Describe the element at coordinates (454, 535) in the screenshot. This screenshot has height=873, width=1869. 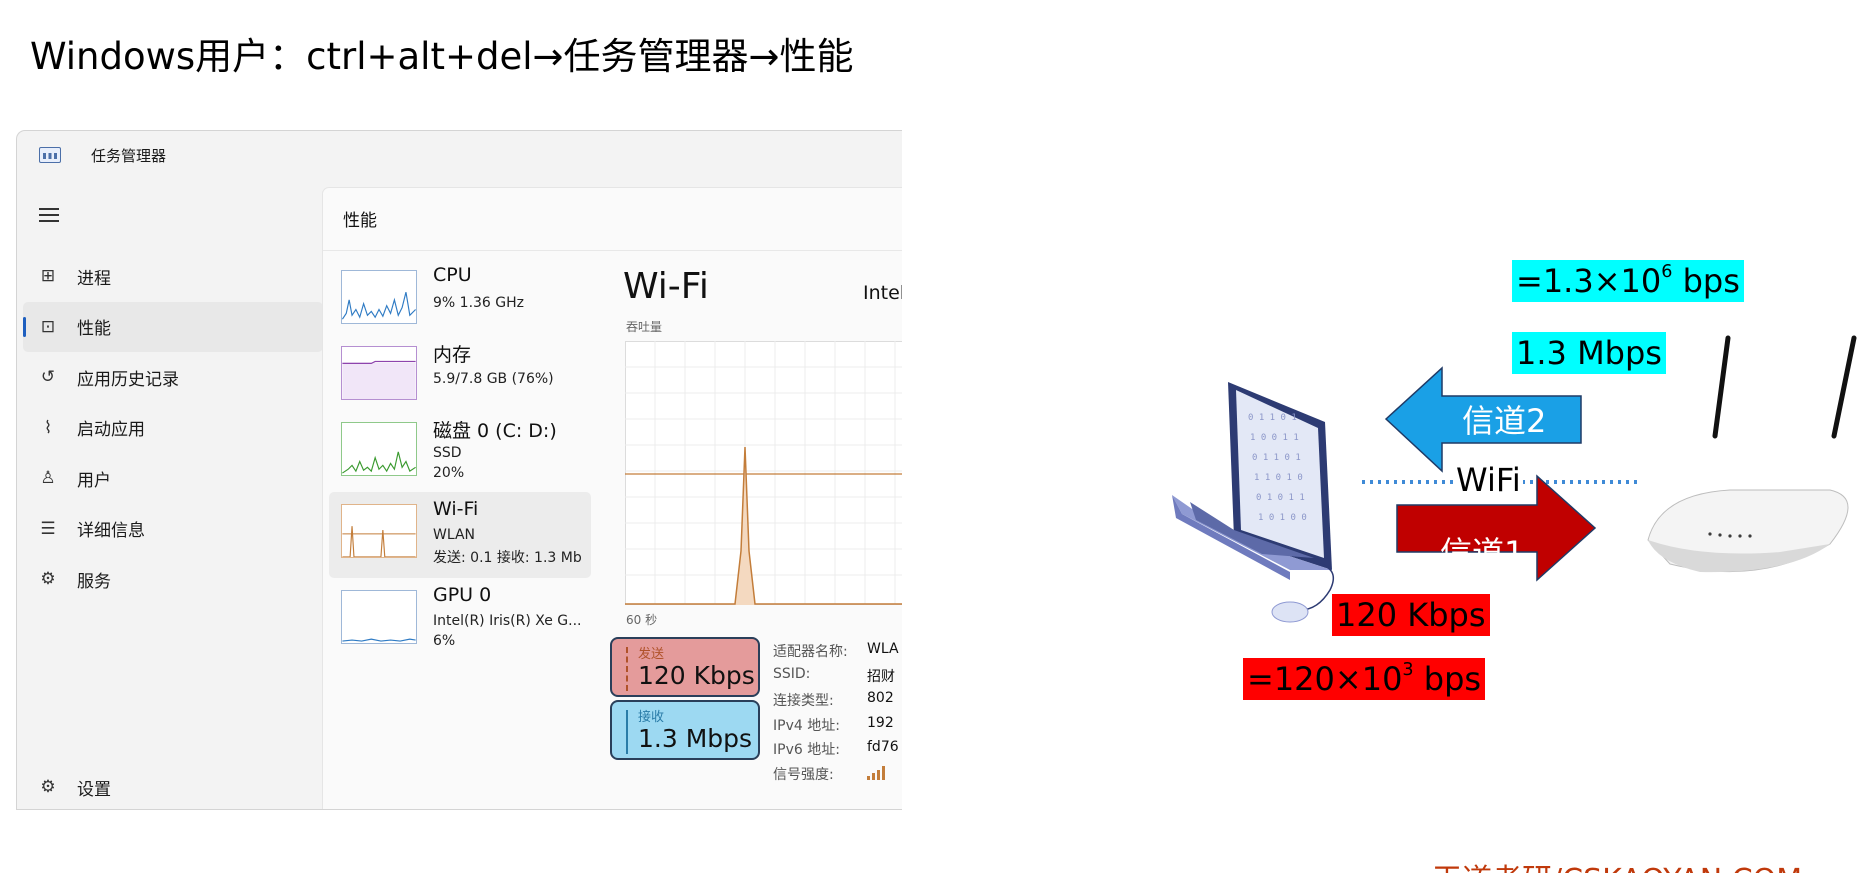
I see `resource-detail: WLAN` at that location.